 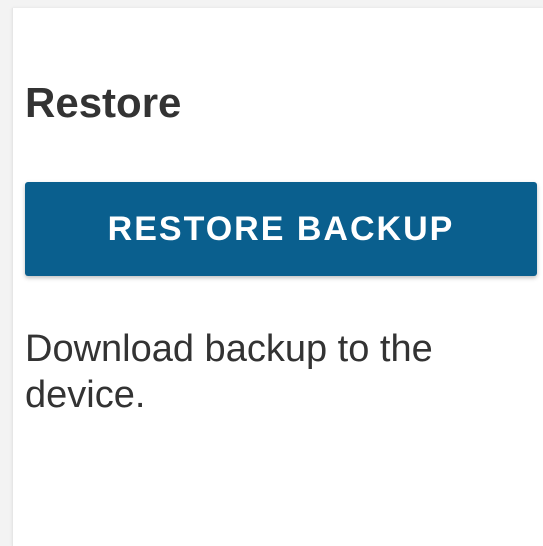 I want to click on section-title: Restore, so click(x=103, y=102).